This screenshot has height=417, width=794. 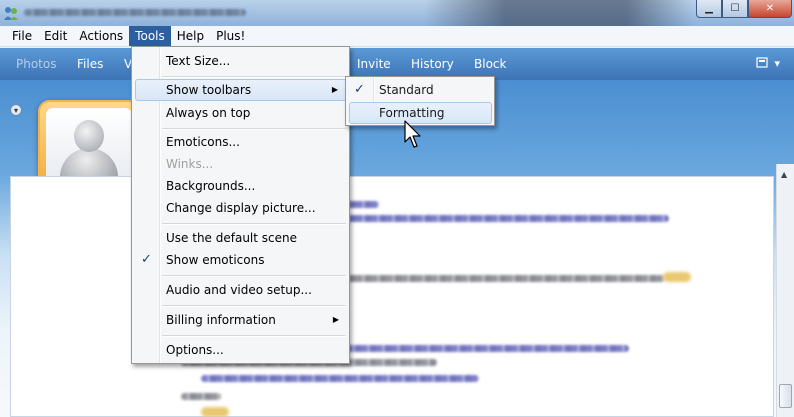 I want to click on submenu-item-standard: ✓ Standard, so click(x=420, y=90).